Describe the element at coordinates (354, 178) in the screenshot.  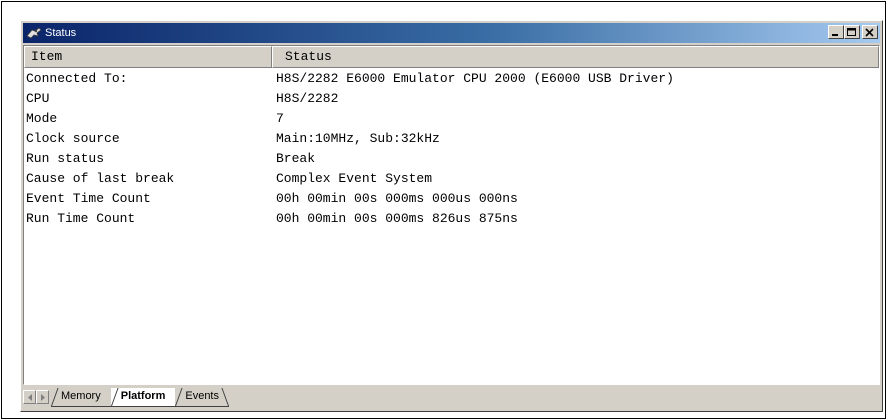
I see `row-status: Complex Event System` at that location.